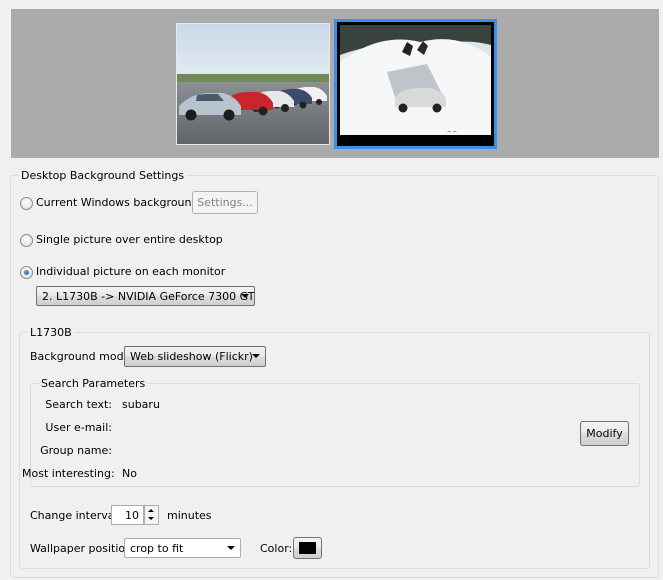  Describe the element at coordinates (78, 404) in the screenshot. I see `search-text-label: Search text:` at that location.